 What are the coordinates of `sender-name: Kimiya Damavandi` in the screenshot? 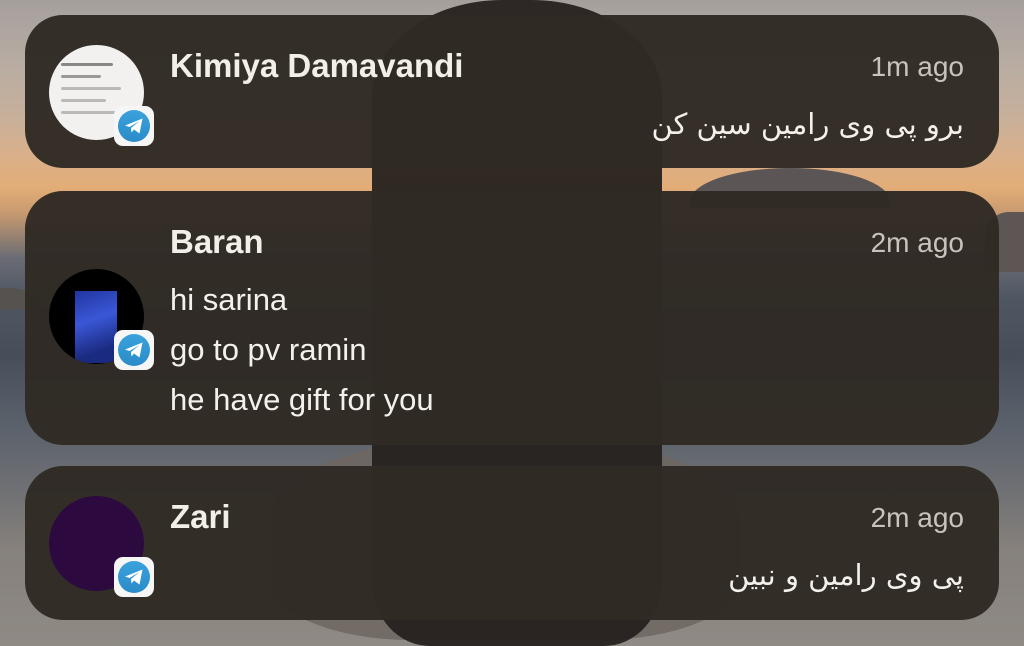 It's located at (317, 65).